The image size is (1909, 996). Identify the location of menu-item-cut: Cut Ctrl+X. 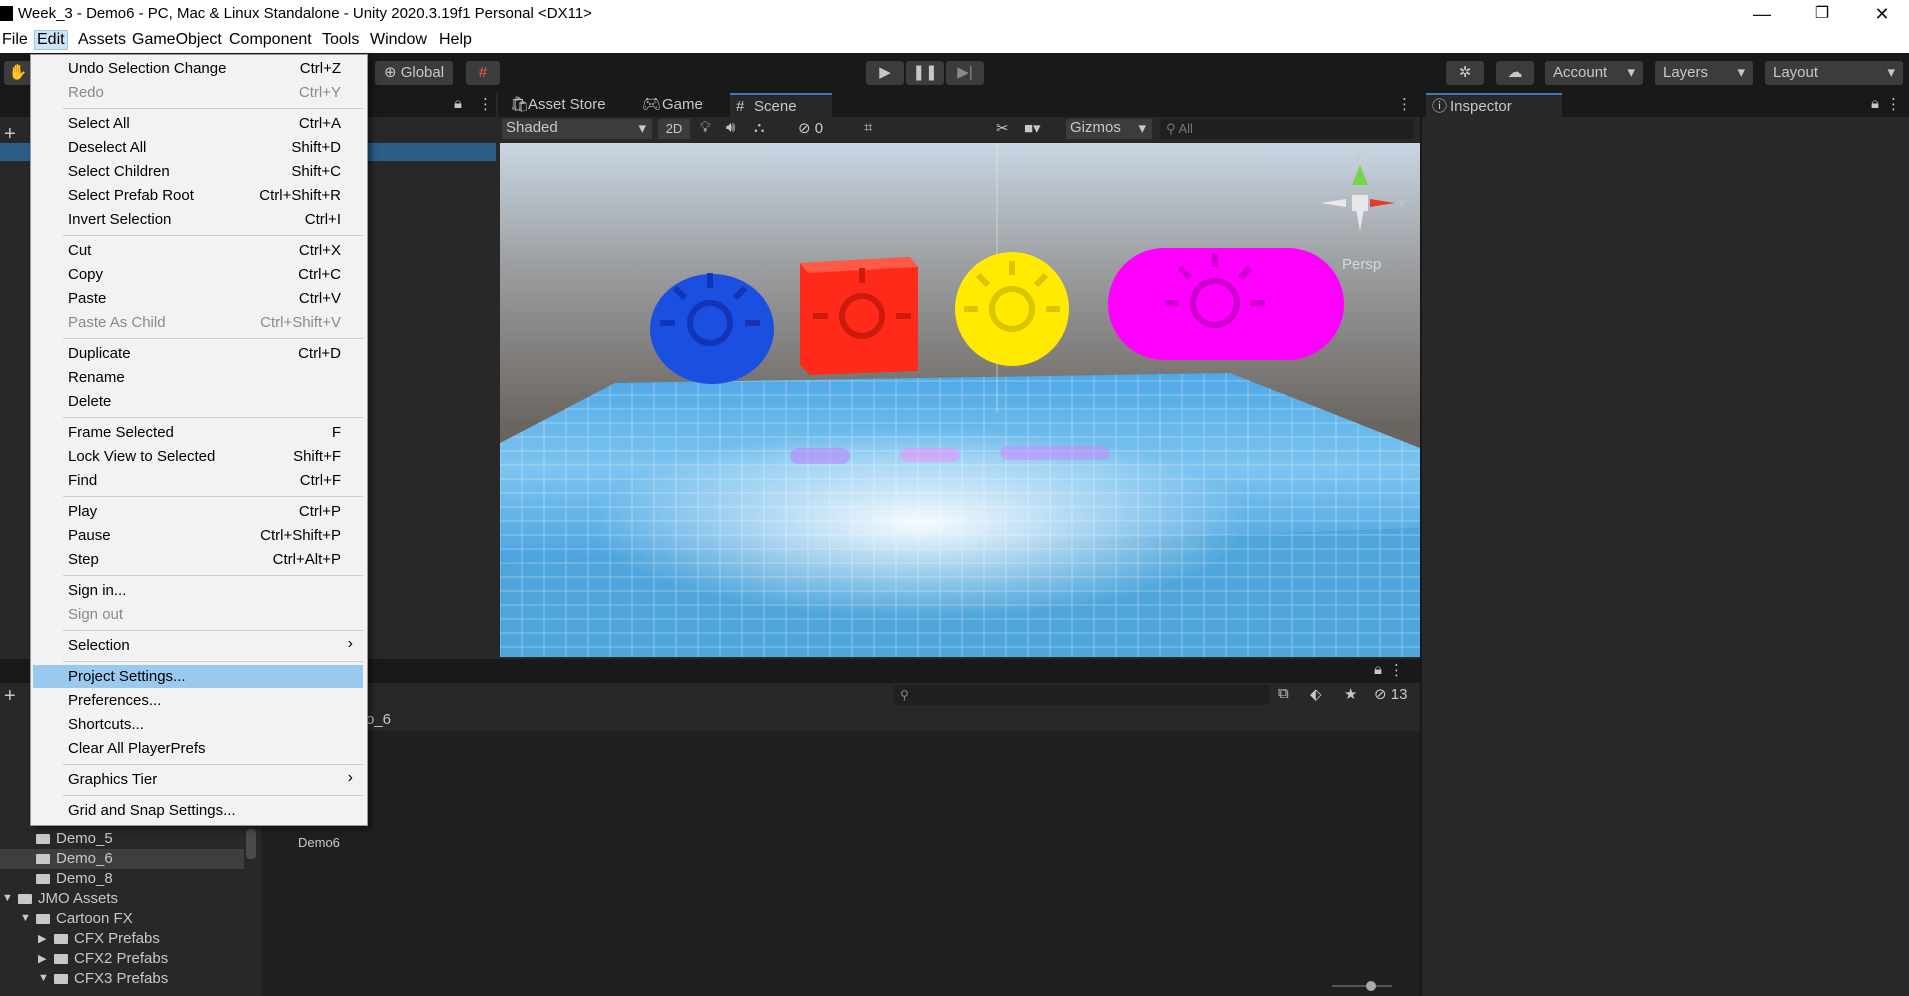
(198, 250).